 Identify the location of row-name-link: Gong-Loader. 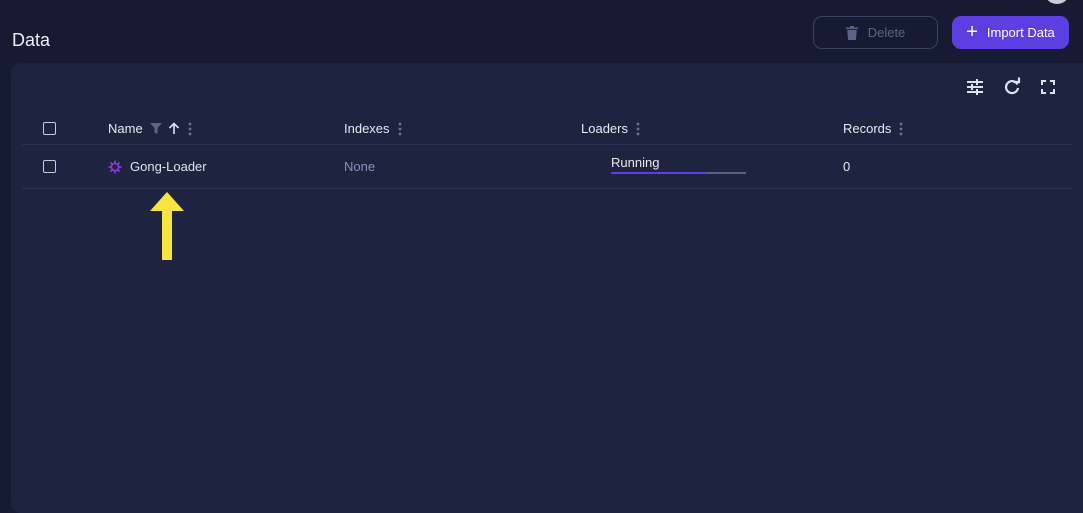
(168, 166).